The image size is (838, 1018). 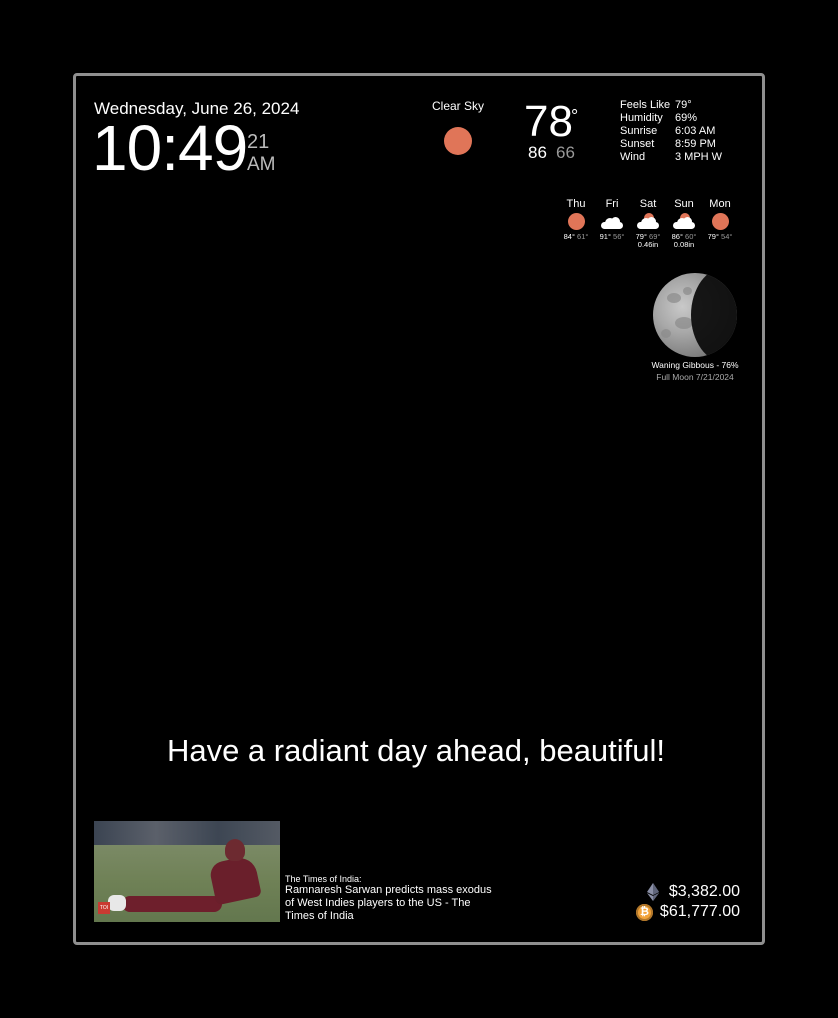 I want to click on crypto-value: $3,382.00, so click(x=704, y=891).